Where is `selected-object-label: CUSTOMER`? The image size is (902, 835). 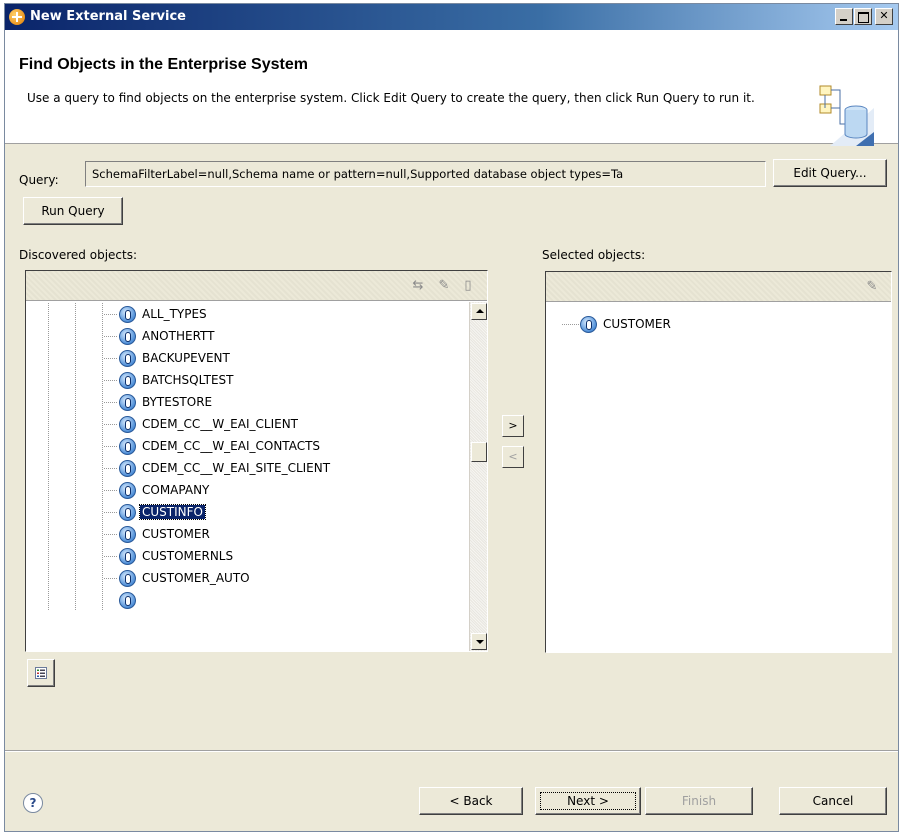
selected-object-label: CUSTOMER is located at coordinates (637, 324).